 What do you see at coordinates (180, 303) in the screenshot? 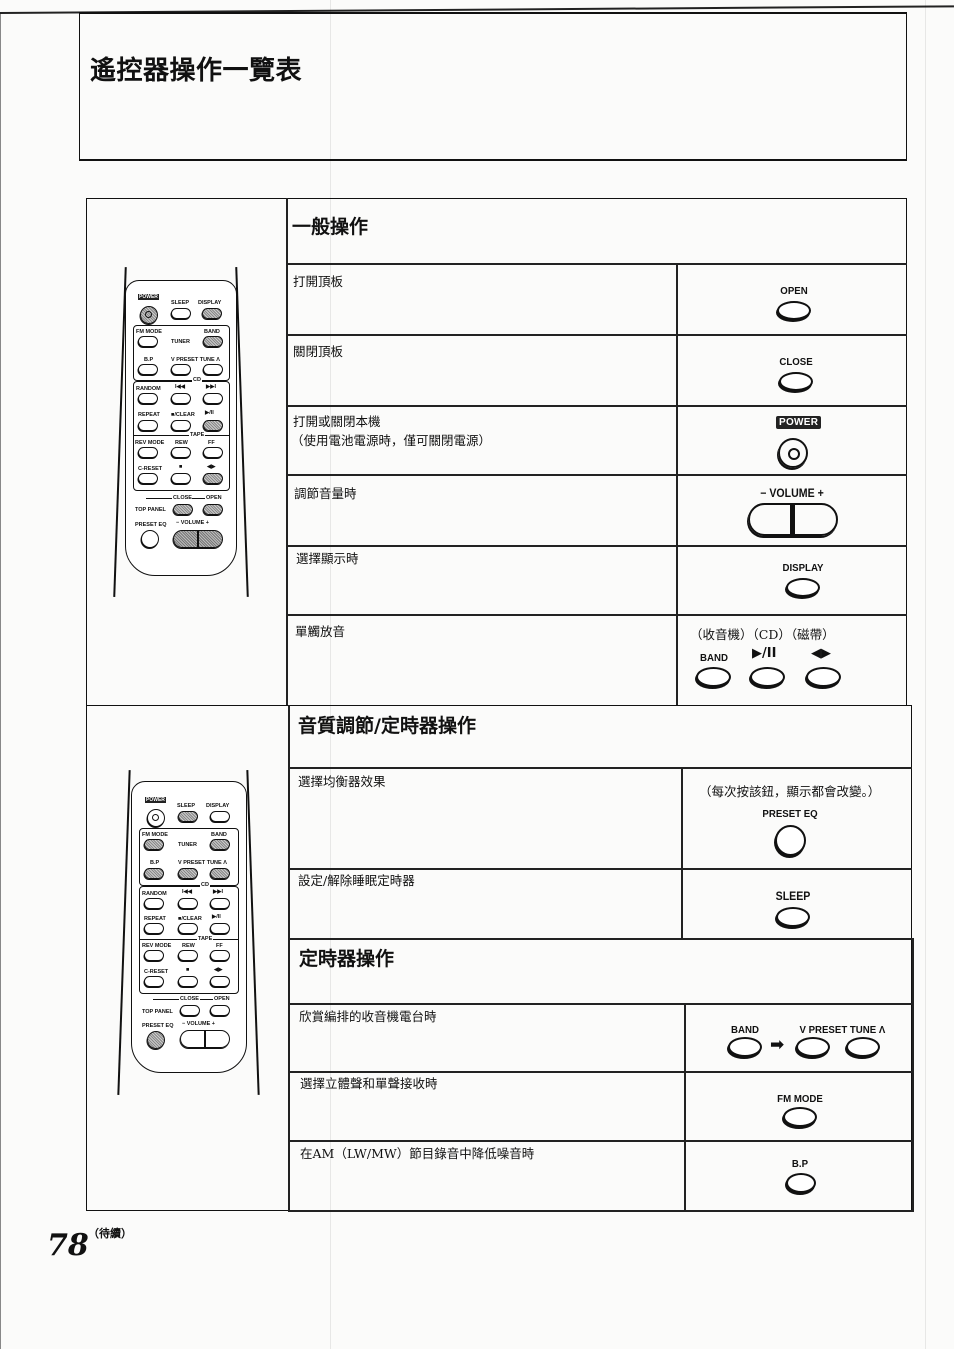
I see `remote-sleep-label: SLEEP` at bounding box center [180, 303].